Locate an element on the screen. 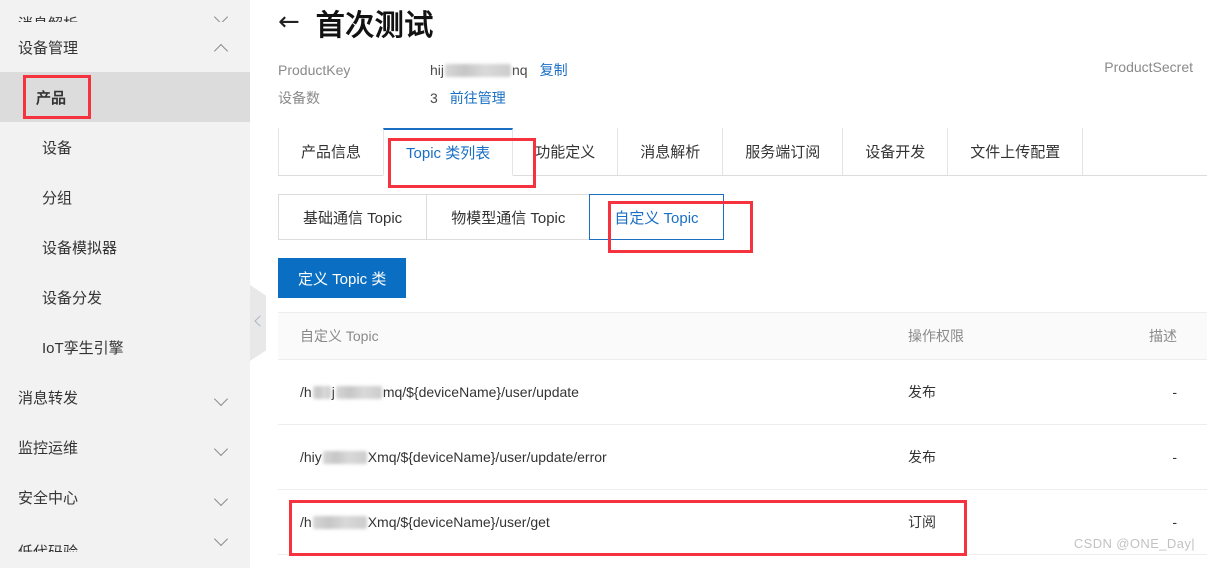 Image resolution: width=1207 pixels, height=568 pixels. tab-label: 功能定义 is located at coordinates (565, 152).